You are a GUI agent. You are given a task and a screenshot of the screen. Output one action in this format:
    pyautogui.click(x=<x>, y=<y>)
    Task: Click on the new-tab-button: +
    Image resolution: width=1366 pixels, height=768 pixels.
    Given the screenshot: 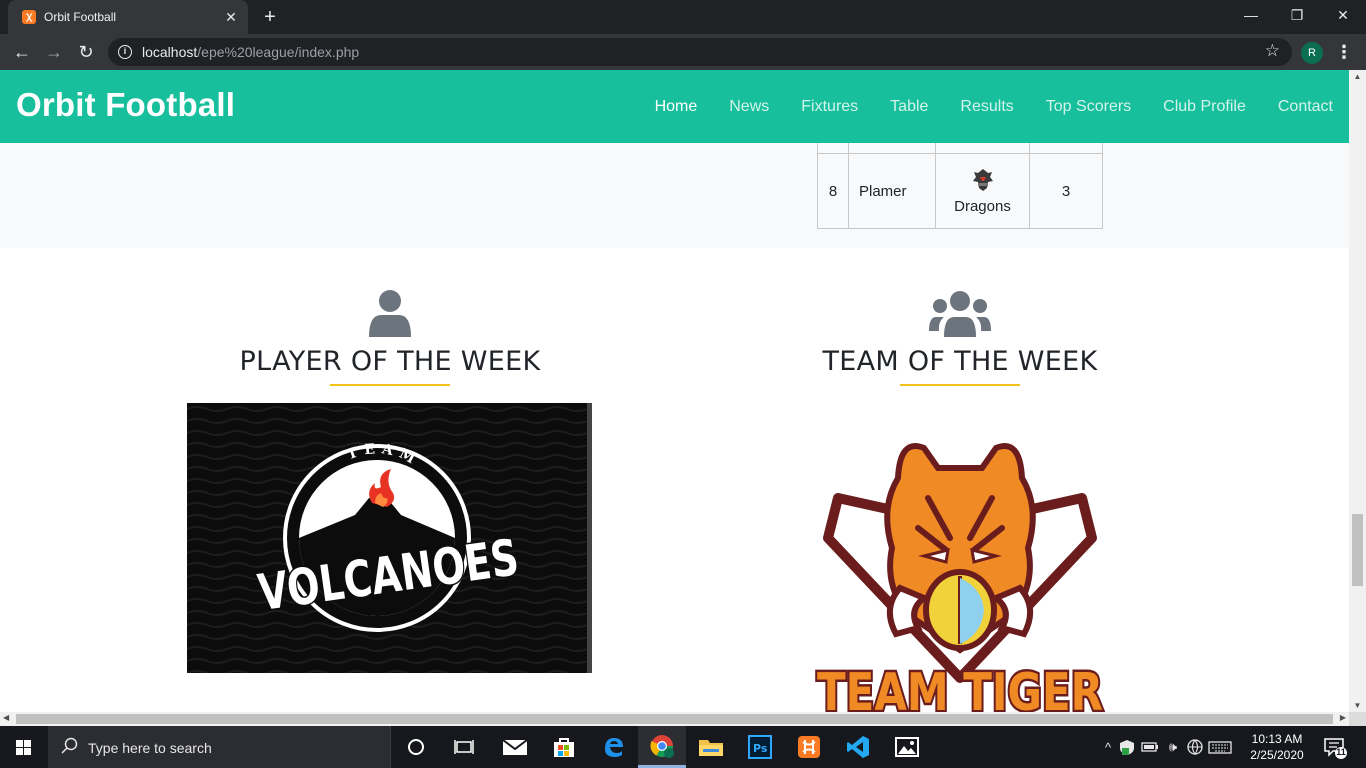 What is the action you would take?
    pyautogui.click(x=270, y=17)
    